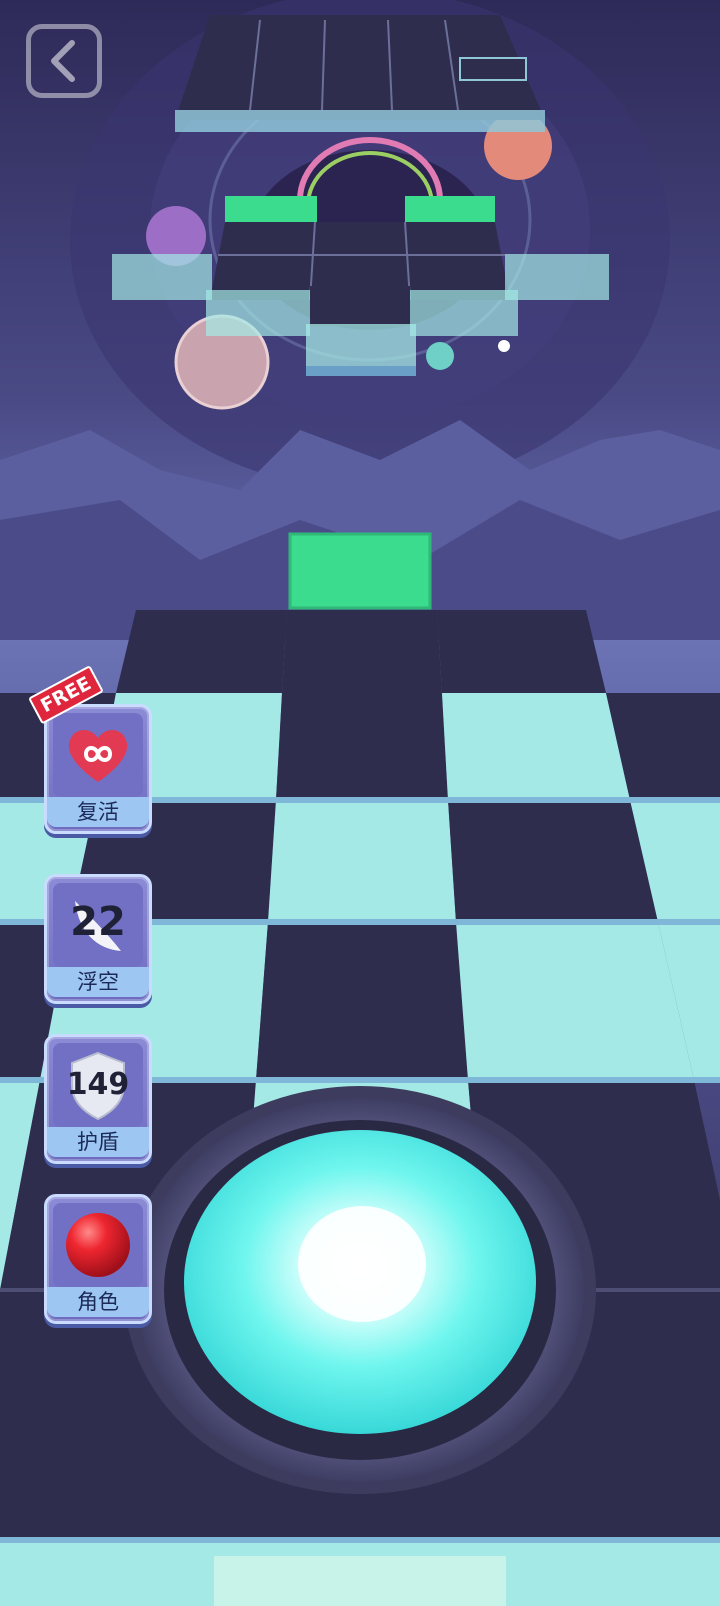 This screenshot has width=720, height=1606. Describe the element at coordinates (98, 1302) in the screenshot. I see `character-label: 角色` at that location.